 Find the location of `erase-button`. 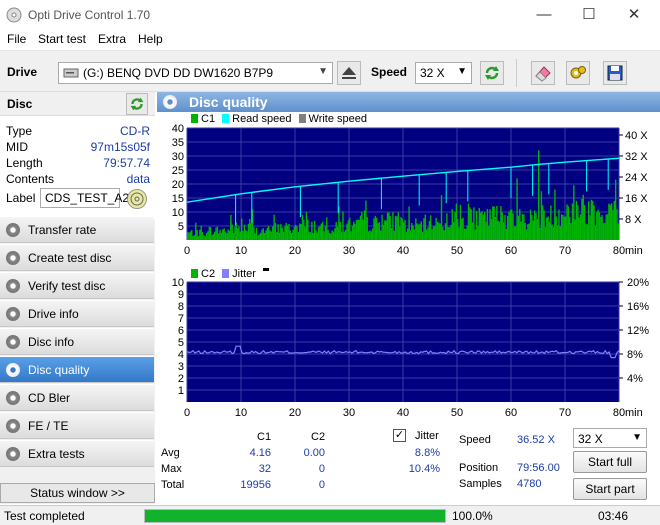

erase-button is located at coordinates (543, 73).